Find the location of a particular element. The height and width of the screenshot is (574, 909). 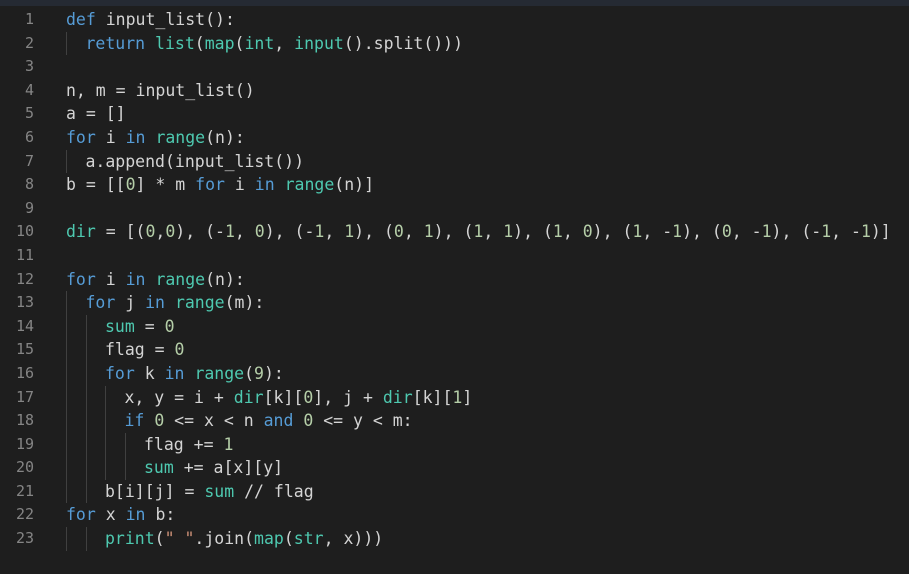

line-number: 15 is located at coordinates (24, 349).